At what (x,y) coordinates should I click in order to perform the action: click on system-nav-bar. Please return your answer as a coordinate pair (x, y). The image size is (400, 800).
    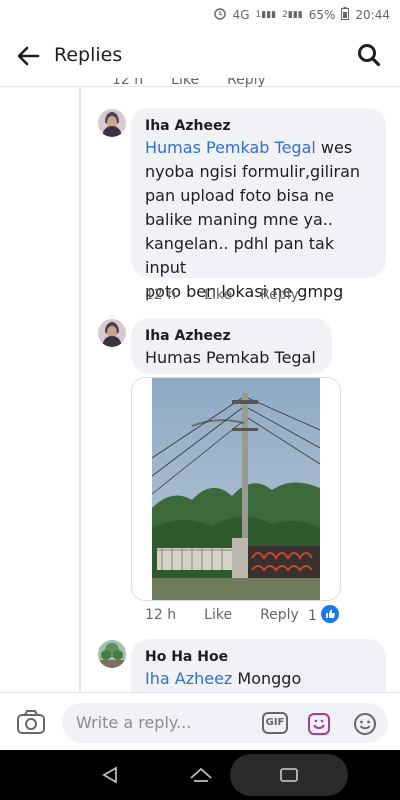
    Looking at the image, I should click on (200, 775).